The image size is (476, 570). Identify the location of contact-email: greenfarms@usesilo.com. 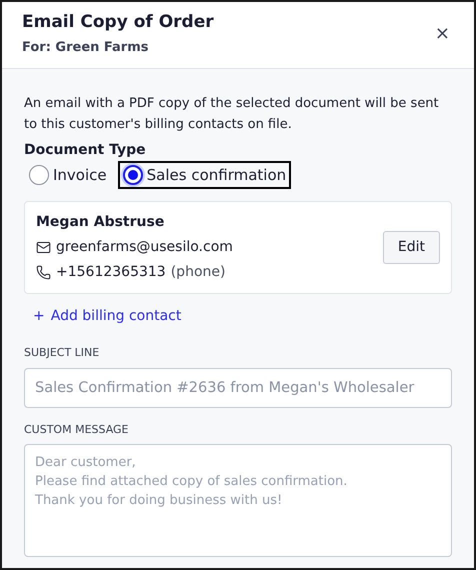
(144, 247).